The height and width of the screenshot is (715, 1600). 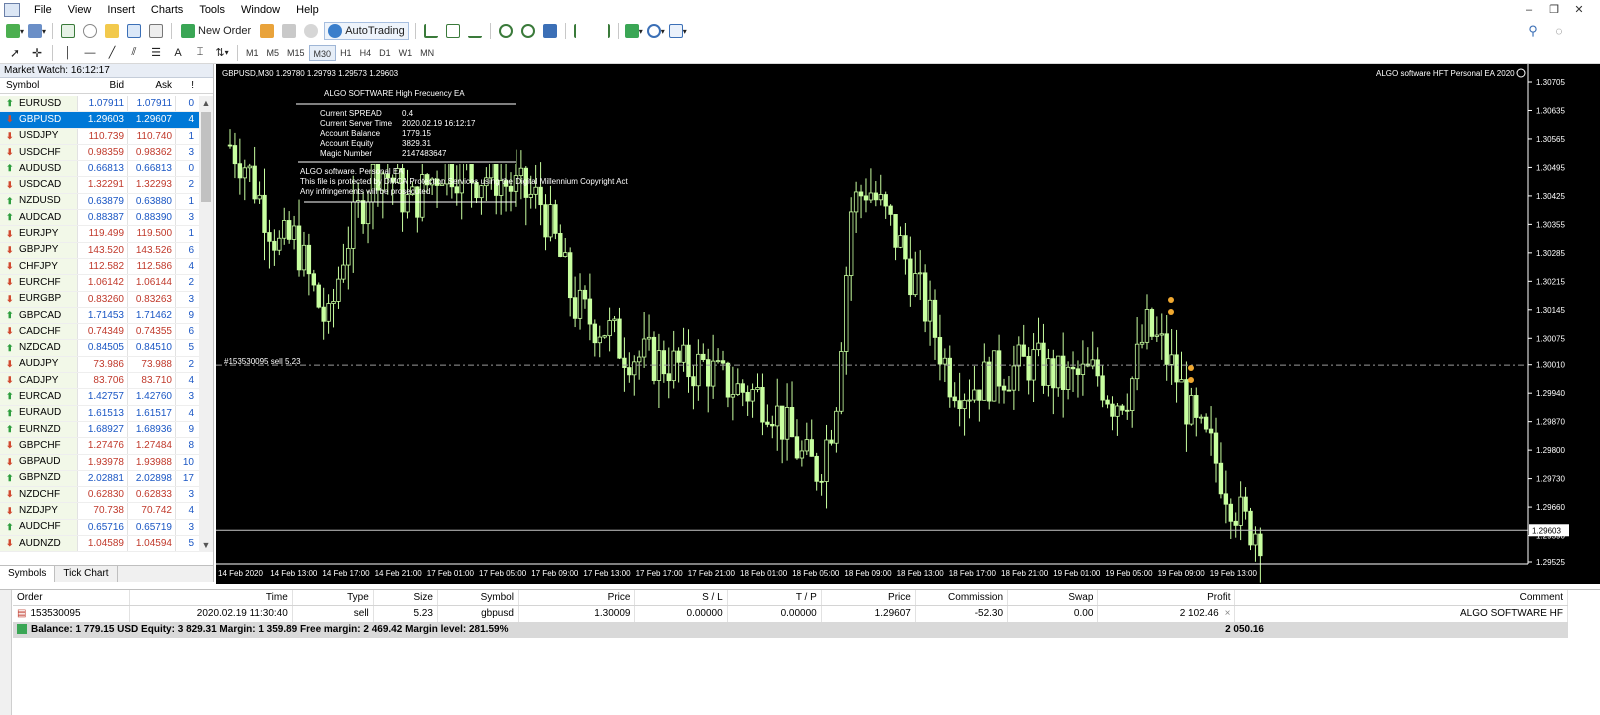 I want to click on scroll-up-icon: ▲, so click(x=206, y=103).